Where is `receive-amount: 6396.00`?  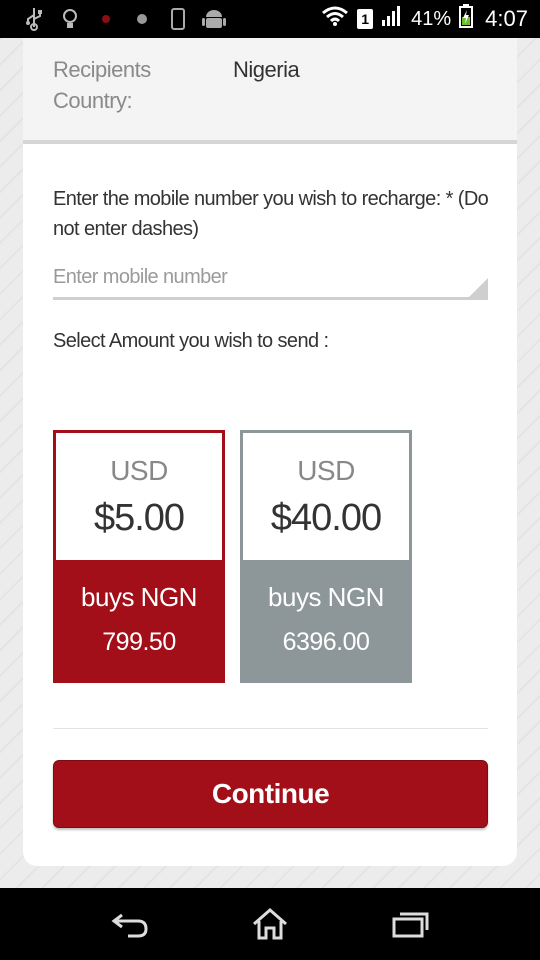
receive-amount: 6396.00 is located at coordinates (326, 642).